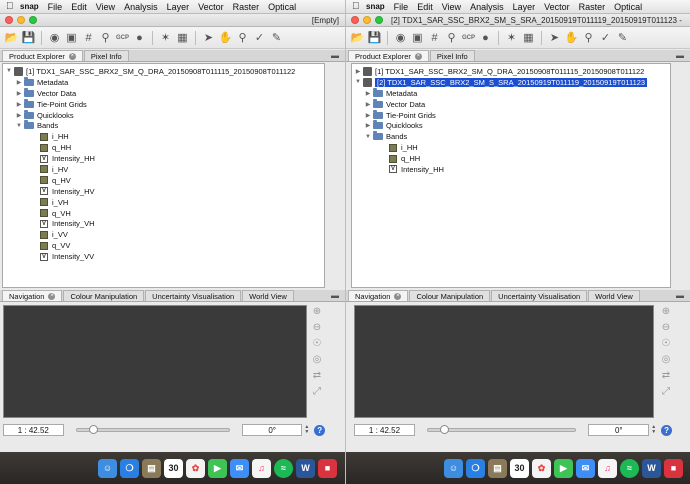  Describe the element at coordinates (379, 20) in the screenshot. I see `zoom-window-button` at that location.